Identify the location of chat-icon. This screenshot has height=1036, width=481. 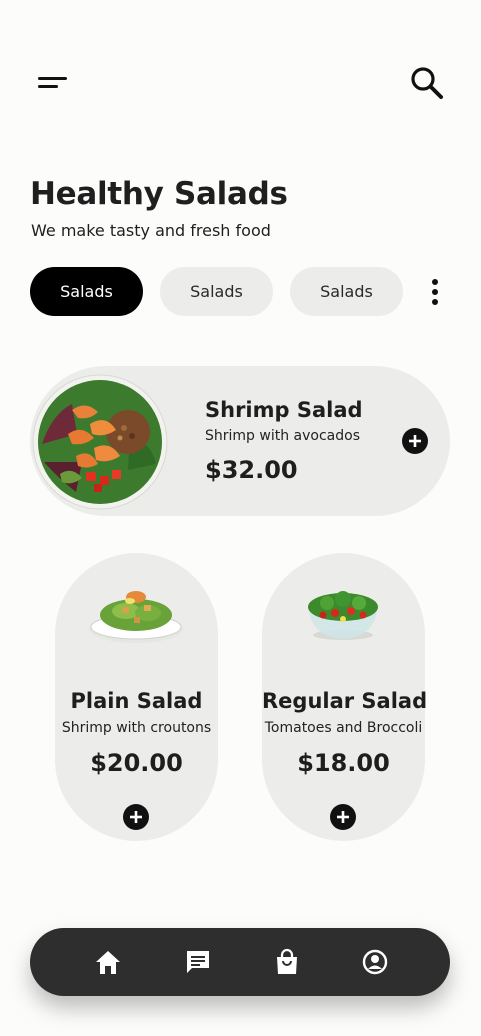
(198, 962).